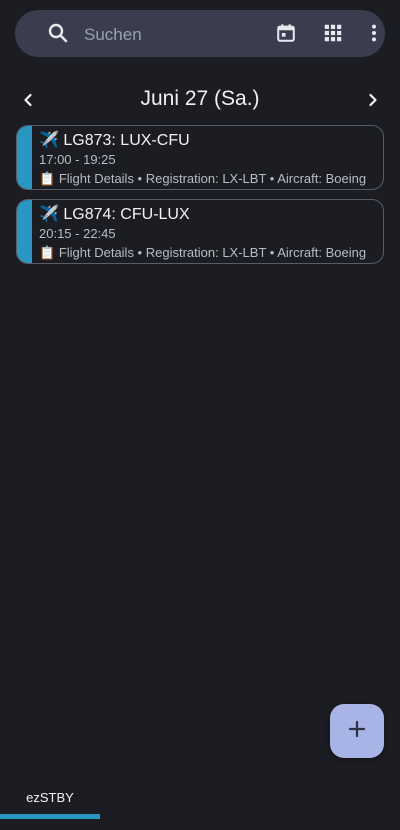  I want to click on event-title-text: LG873: LUX-CFU, so click(126, 140).